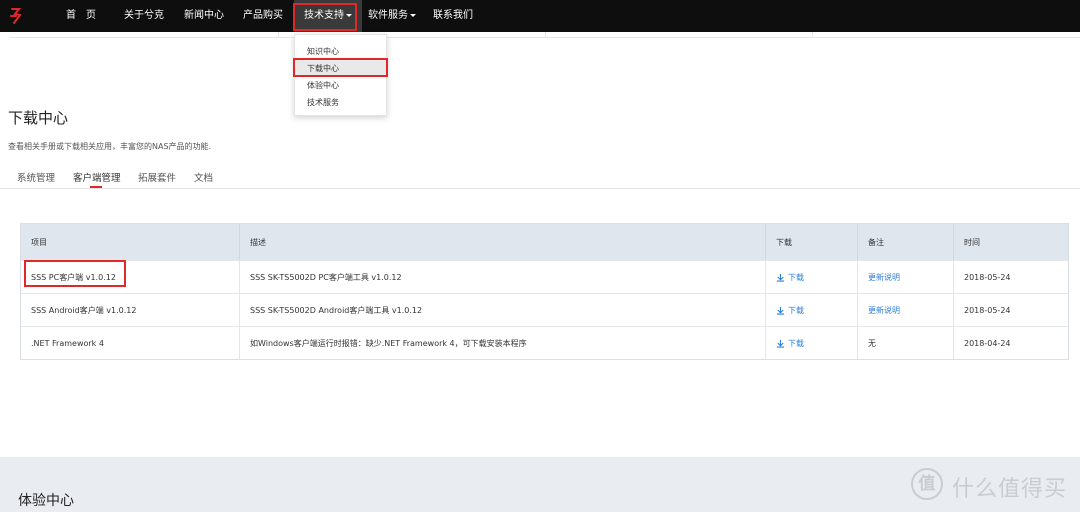 The width and height of the screenshot is (1080, 512). I want to click on nav-item-software-label: 软件服务, so click(388, 15).